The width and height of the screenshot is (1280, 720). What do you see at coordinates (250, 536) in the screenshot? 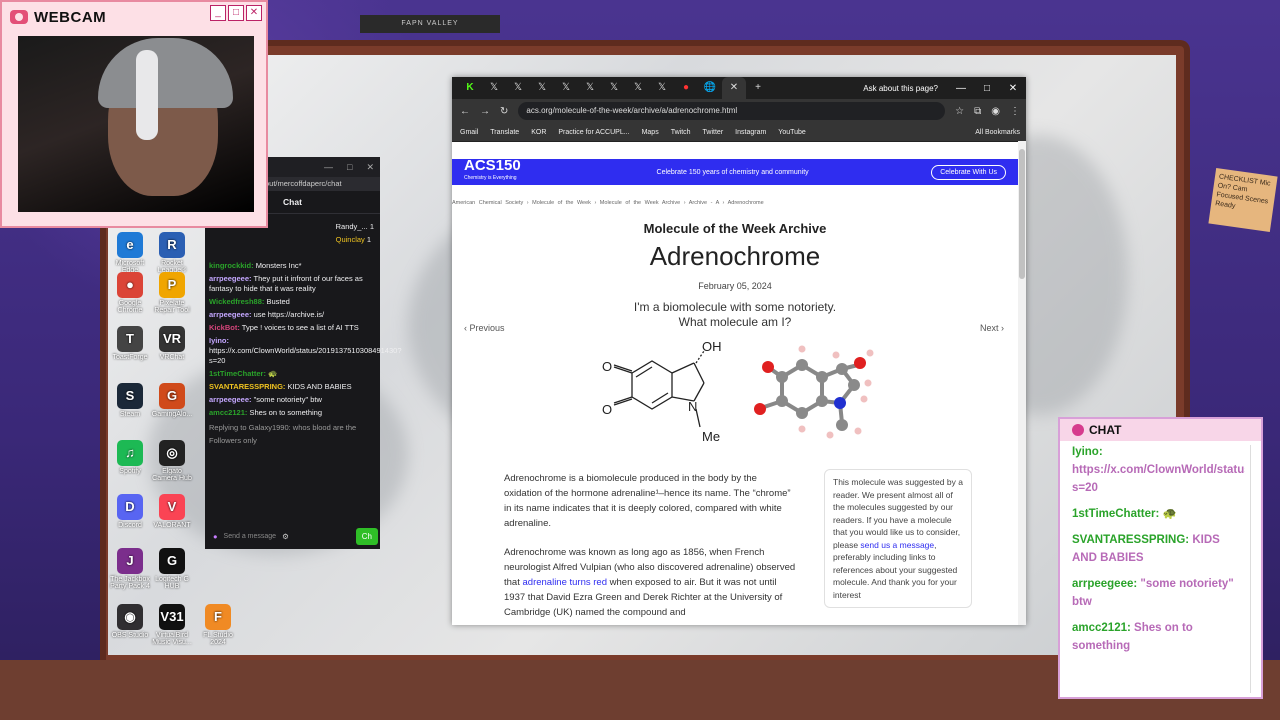
I see `send-message-input: Send a message` at bounding box center [250, 536].